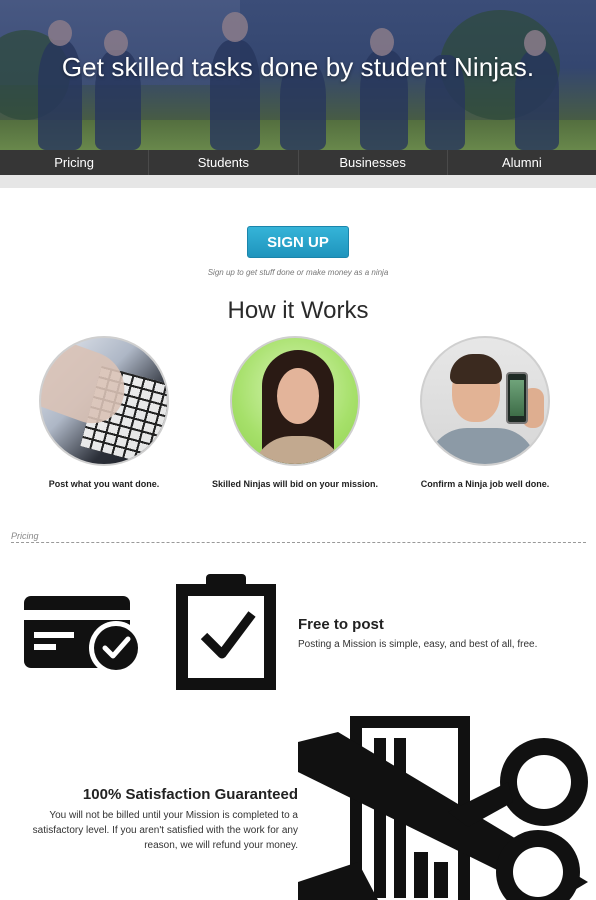  I want to click on step-caption: Confirm a Ninja job well done., so click(485, 484).